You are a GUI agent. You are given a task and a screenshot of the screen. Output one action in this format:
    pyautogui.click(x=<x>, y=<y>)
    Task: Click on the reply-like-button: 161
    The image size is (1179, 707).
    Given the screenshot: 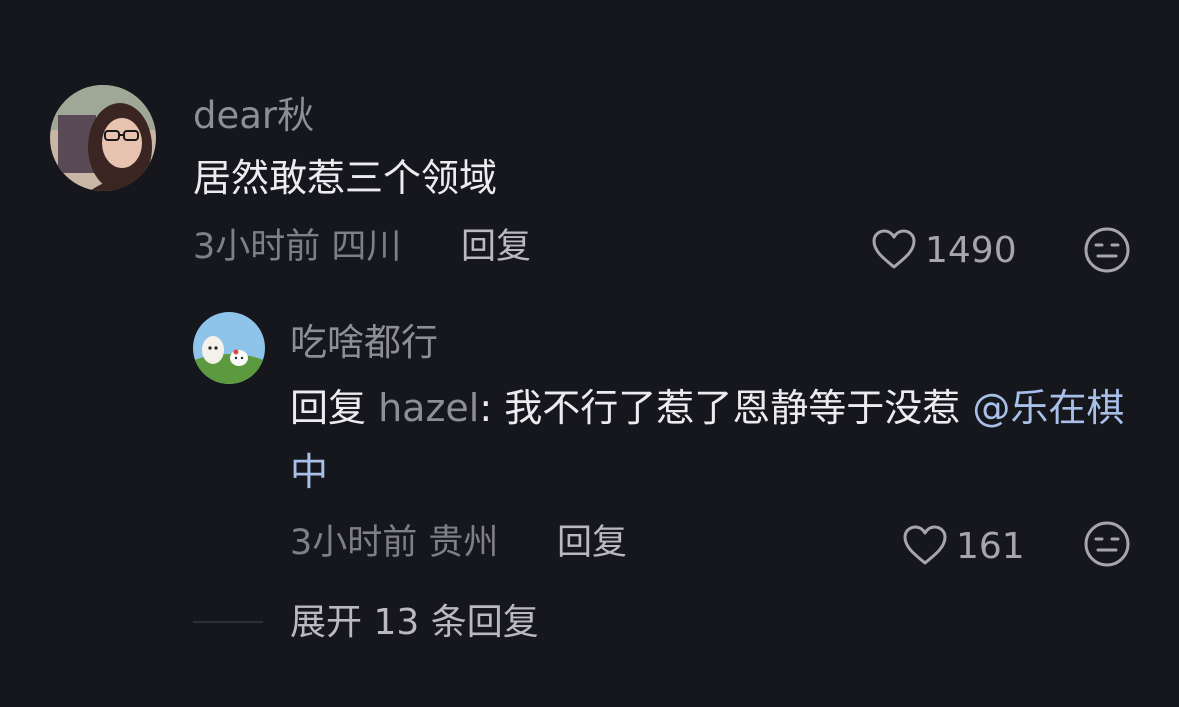 What is the action you would take?
    pyautogui.click(x=963, y=547)
    